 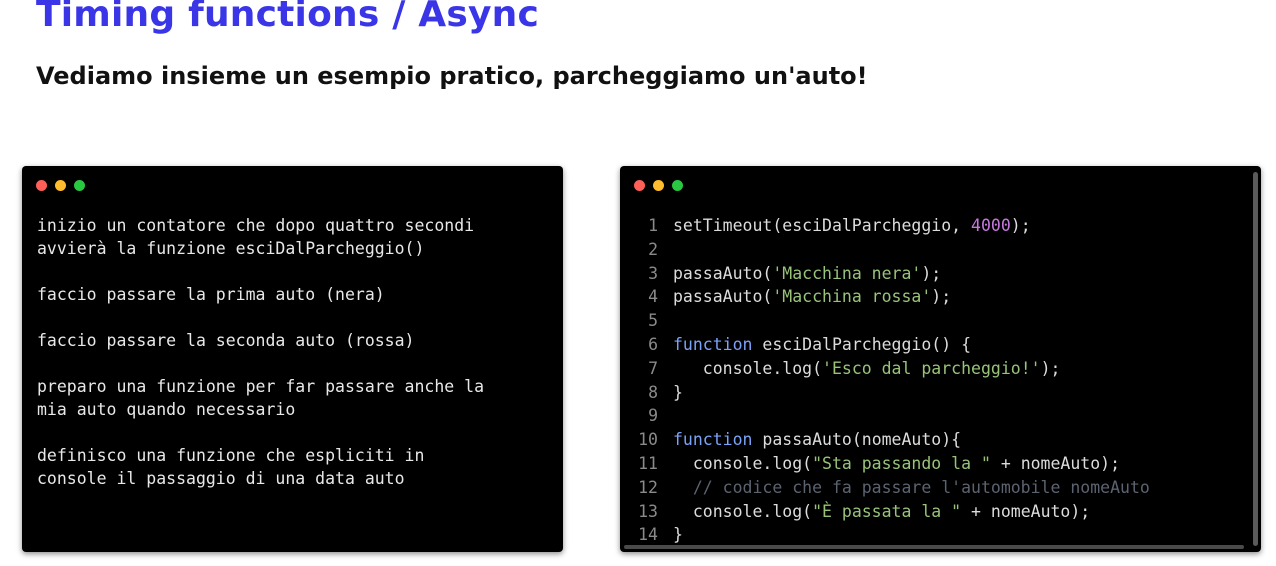 What do you see at coordinates (653, 416) in the screenshot?
I see `line-number: 9` at bounding box center [653, 416].